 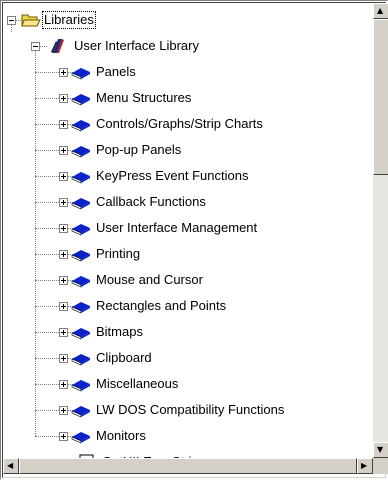 I want to click on left-arrow-icon: ◀, so click(x=10, y=465).